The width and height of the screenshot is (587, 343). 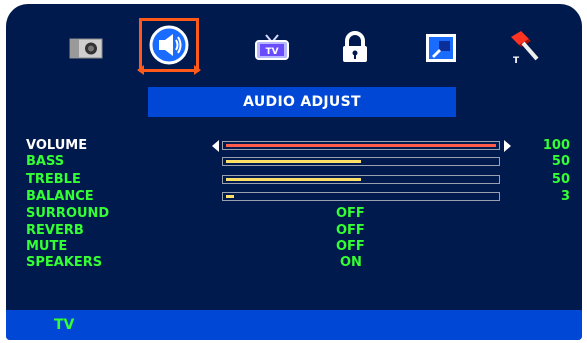 What do you see at coordinates (351, 262) in the screenshot?
I see `setting-state: ON` at bounding box center [351, 262].